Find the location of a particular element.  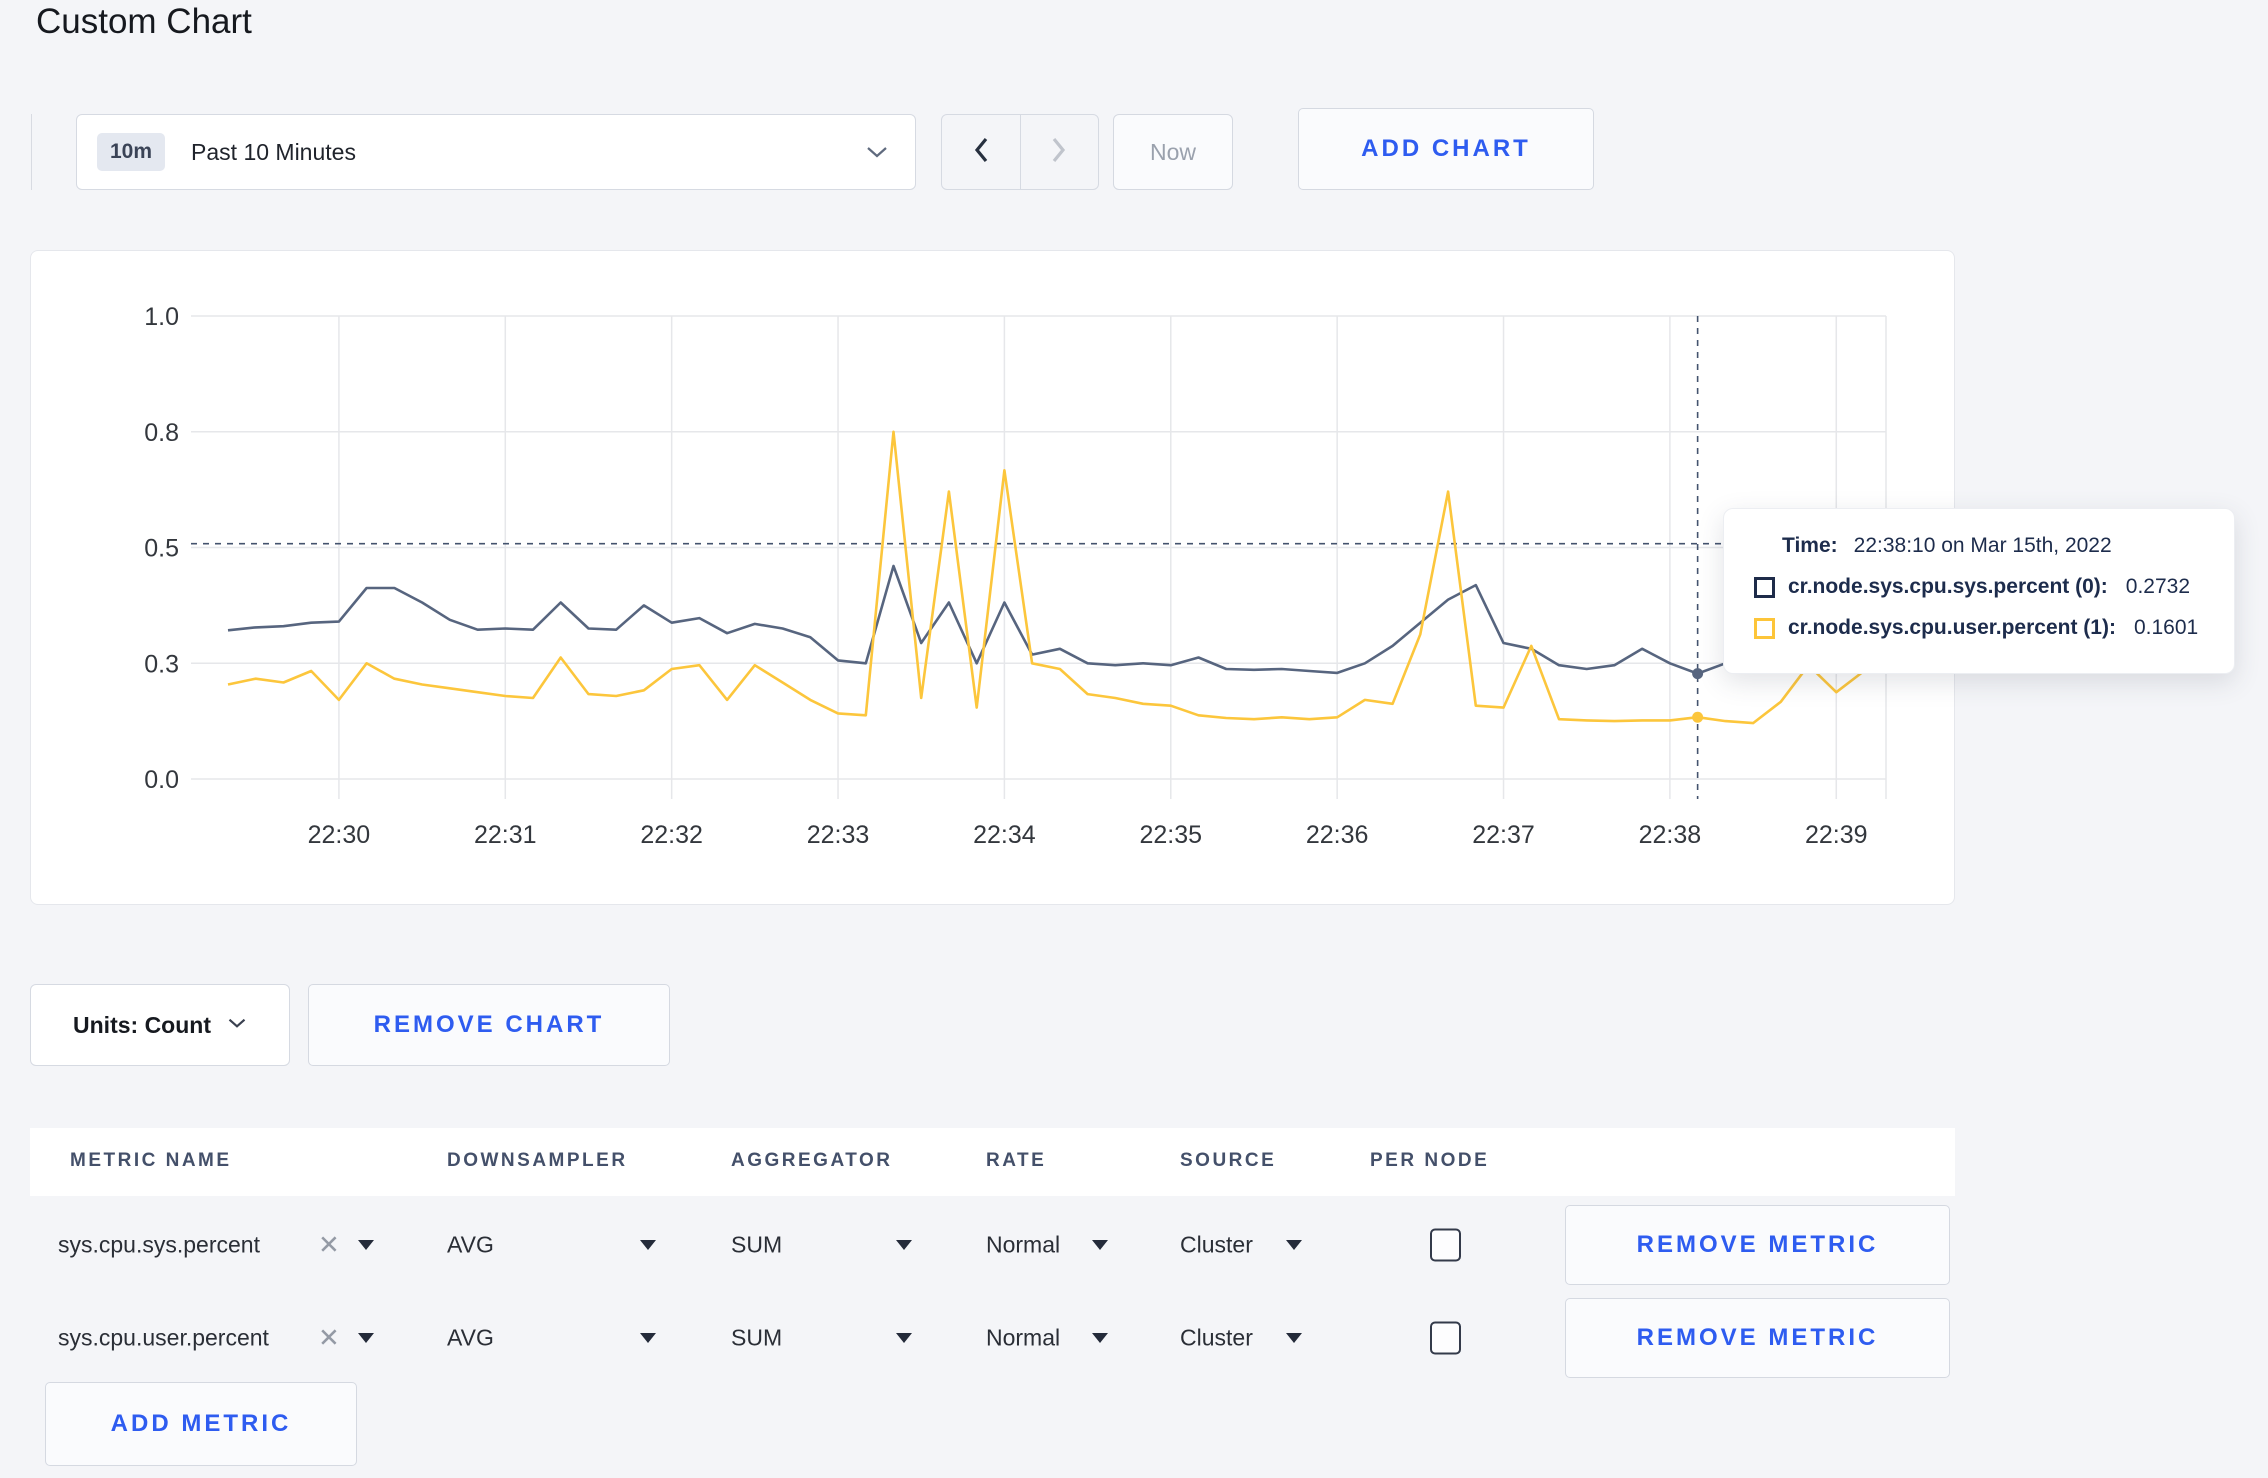

time-pager is located at coordinates (1020, 152).